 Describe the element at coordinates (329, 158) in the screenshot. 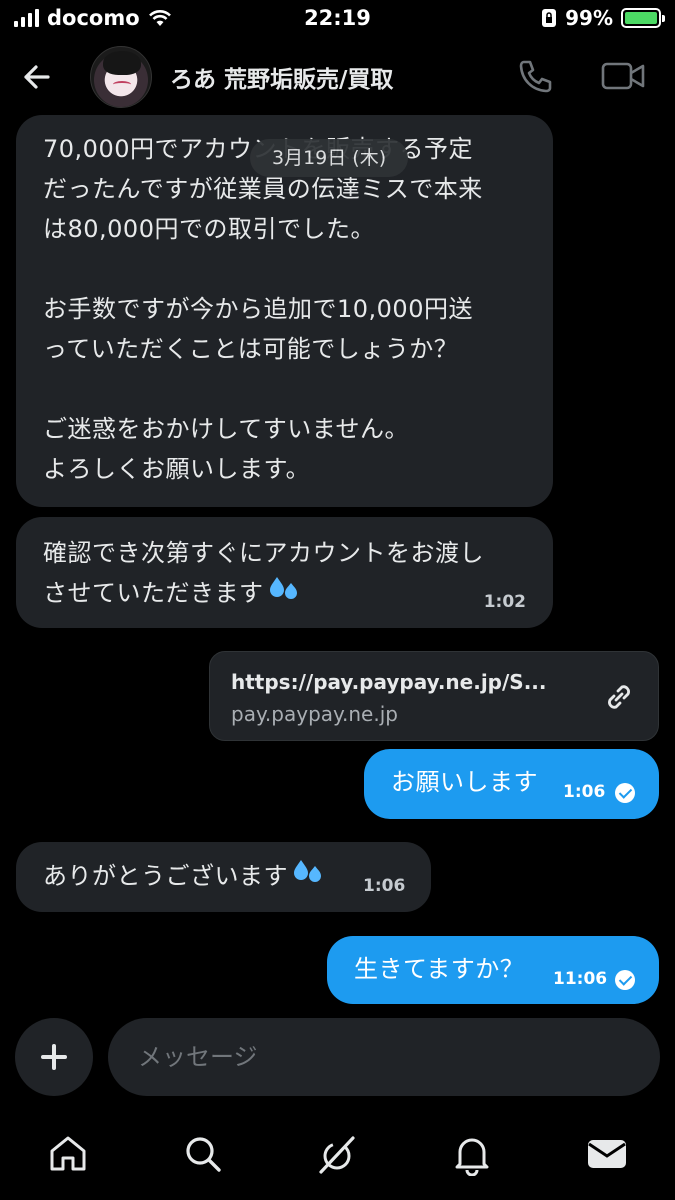

I see `date-separator: 3月19日 (木)` at that location.